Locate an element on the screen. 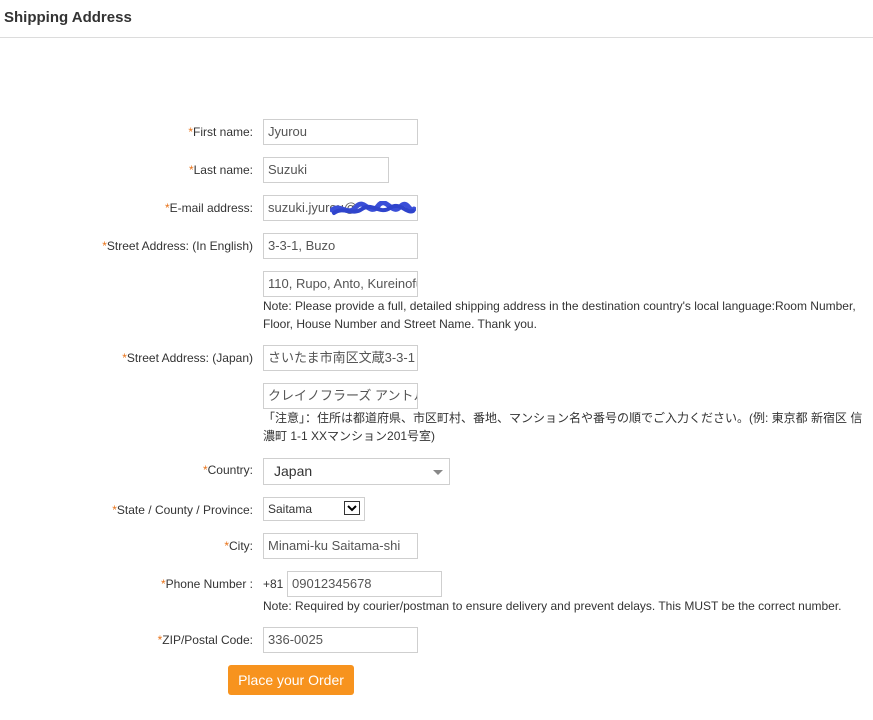  zip-label: *ZIP/Postal Code: is located at coordinates (205, 640).